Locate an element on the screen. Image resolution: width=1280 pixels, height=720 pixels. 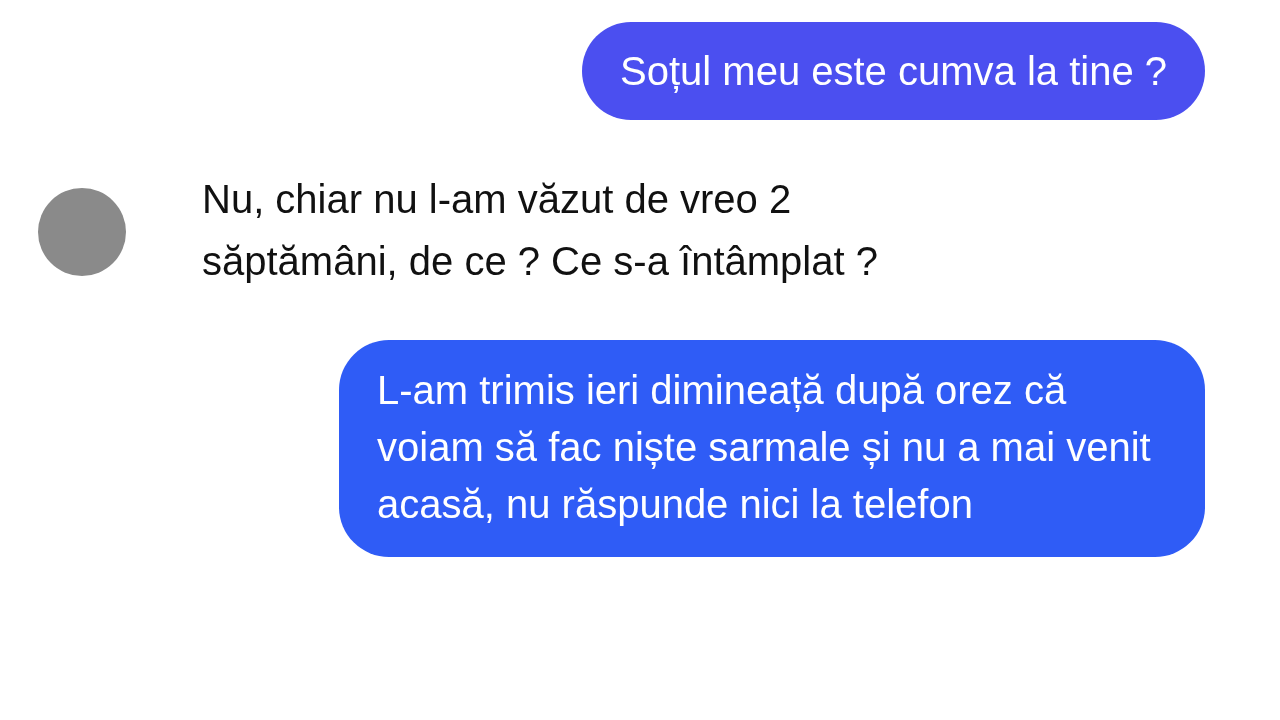
sent-message: Soțul meu este cumva la tine ? is located at coordinates (893, 71).